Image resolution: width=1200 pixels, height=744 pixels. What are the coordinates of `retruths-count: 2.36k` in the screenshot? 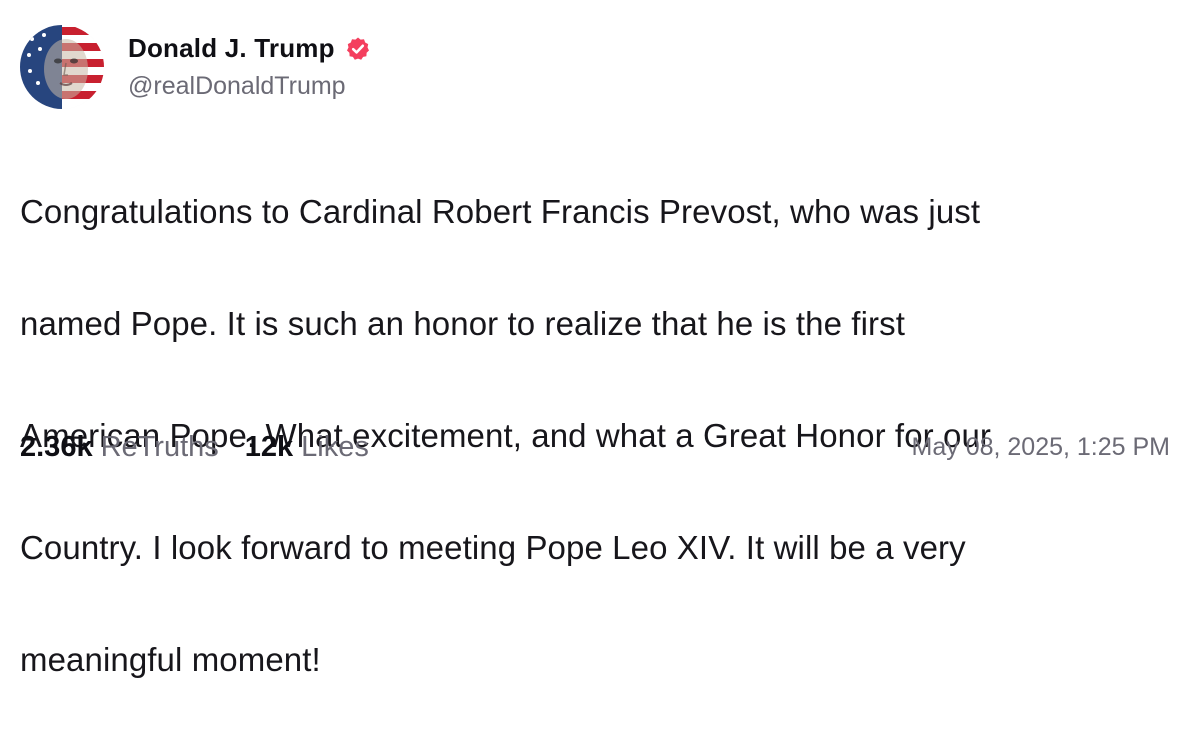 It's located at (56, 446).